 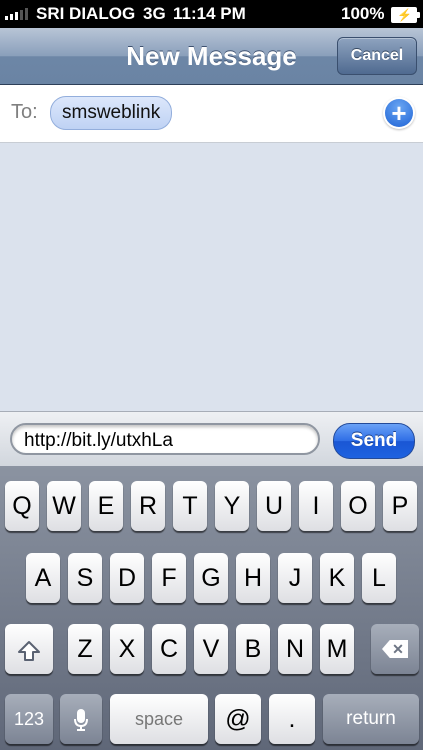 I want to click on key-i: I, so click(x=316, y=506).